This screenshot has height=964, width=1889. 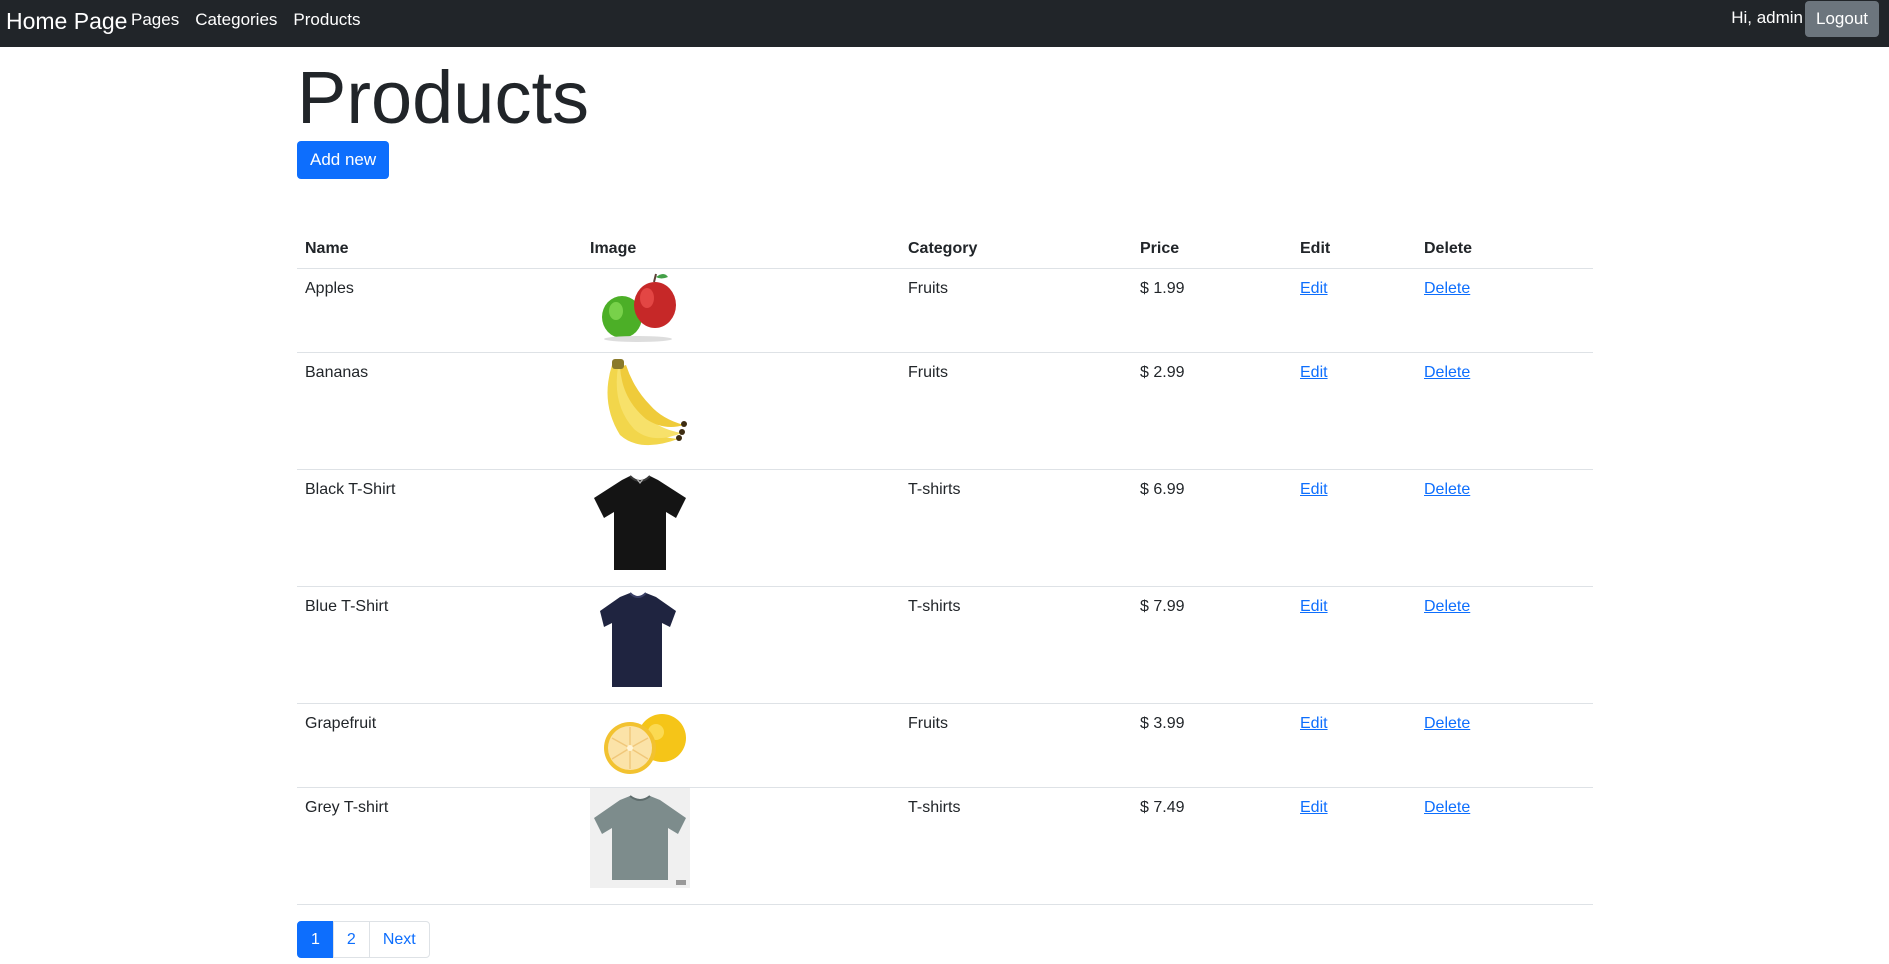 I want to click on table-row: Bananas Fruits $ 2.99 Edit Delete, so click(x=945, y=411).